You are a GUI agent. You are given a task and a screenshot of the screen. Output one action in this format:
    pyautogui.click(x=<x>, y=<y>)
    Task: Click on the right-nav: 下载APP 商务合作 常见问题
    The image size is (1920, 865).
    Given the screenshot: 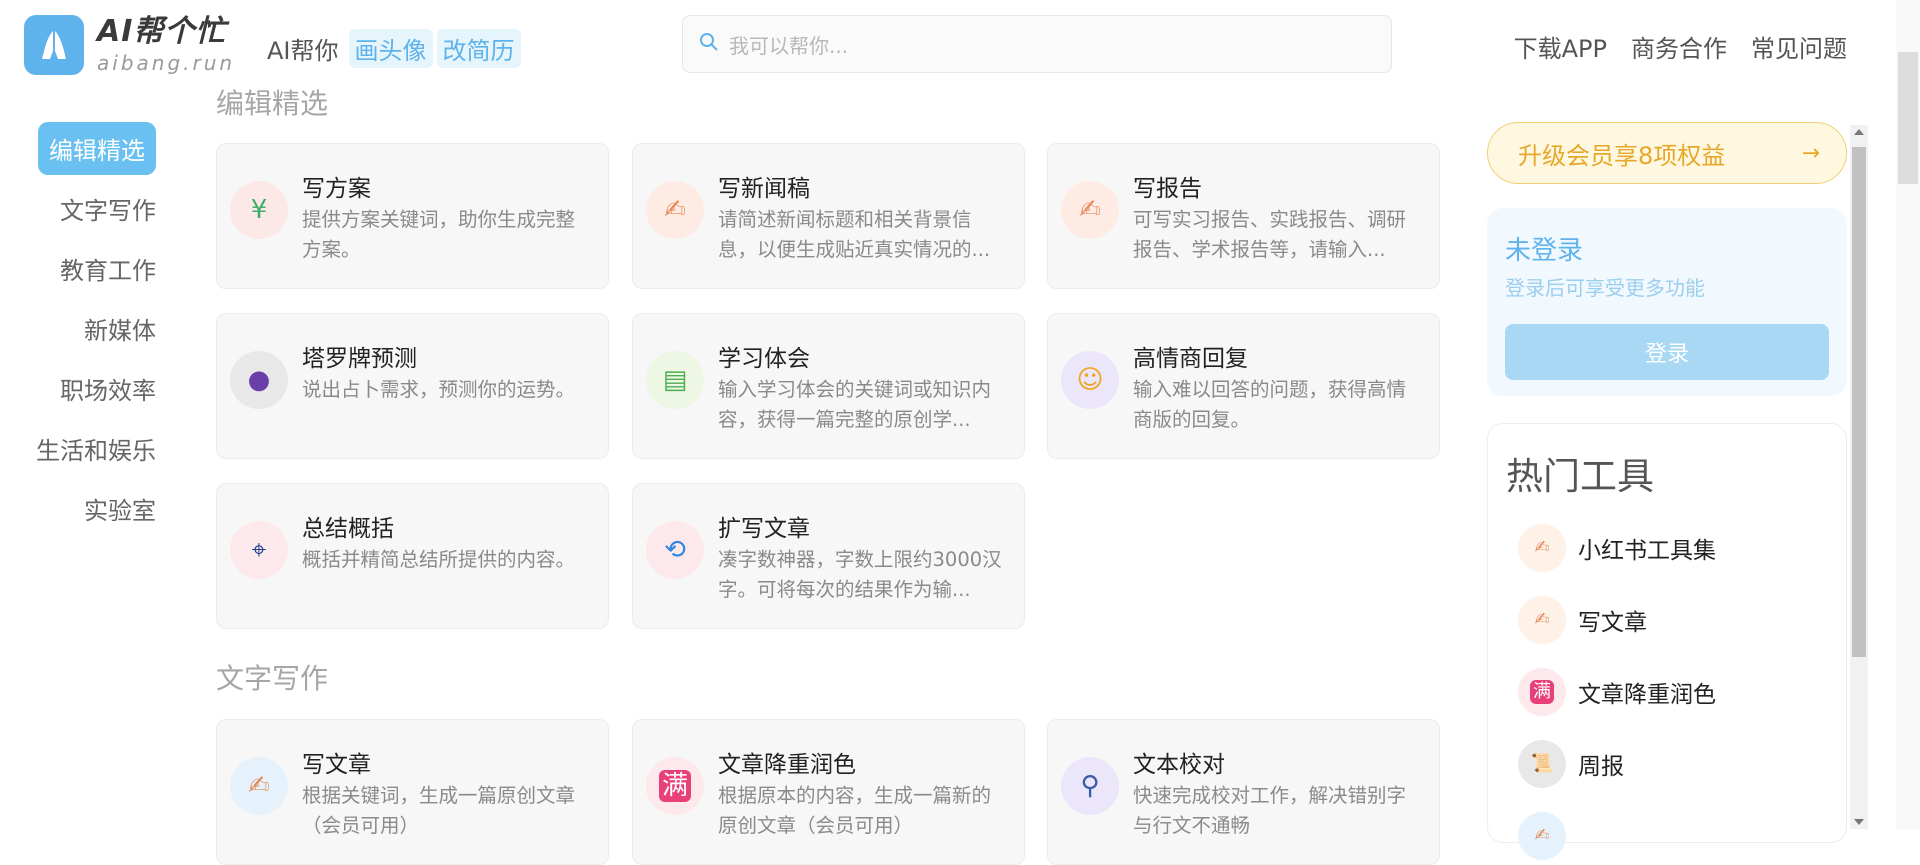 What is the action you would take?
    pyautogui.click(x=1668, y=46)
    